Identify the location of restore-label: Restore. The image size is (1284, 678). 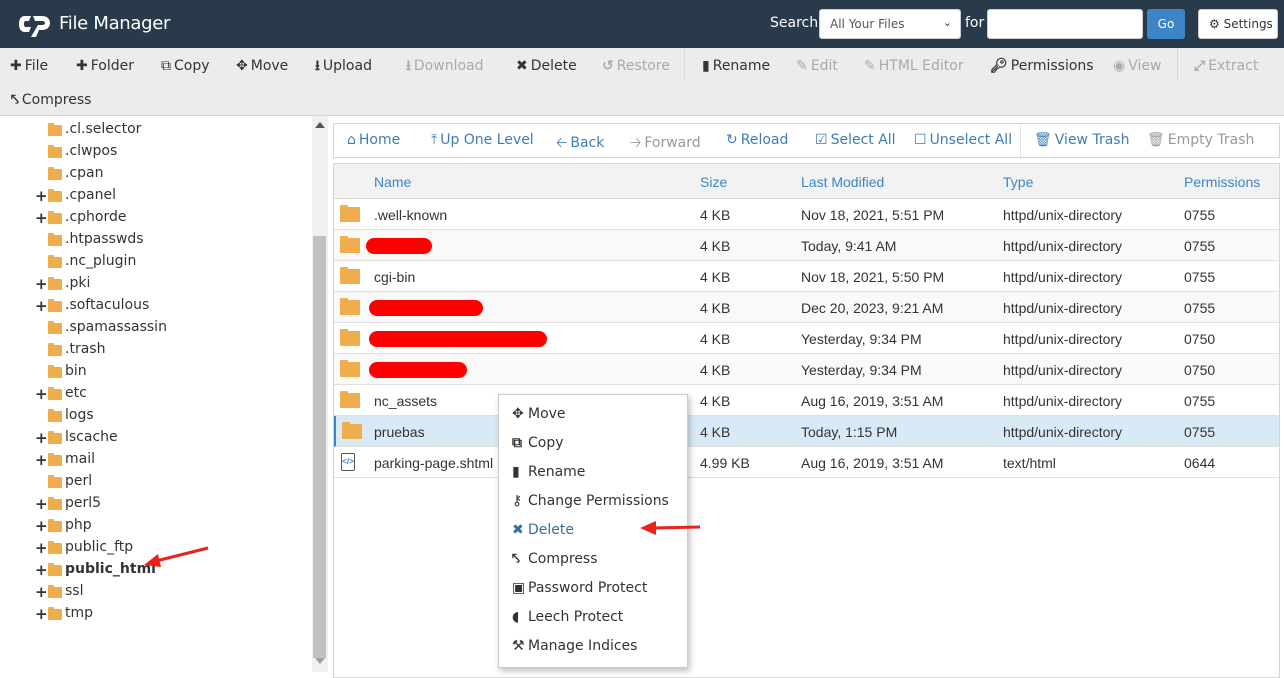
(643, 66).